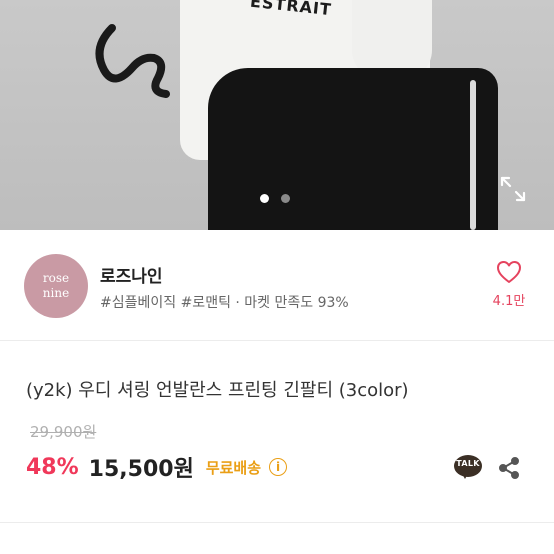  I want to click on share-icon, so click(509, 468).